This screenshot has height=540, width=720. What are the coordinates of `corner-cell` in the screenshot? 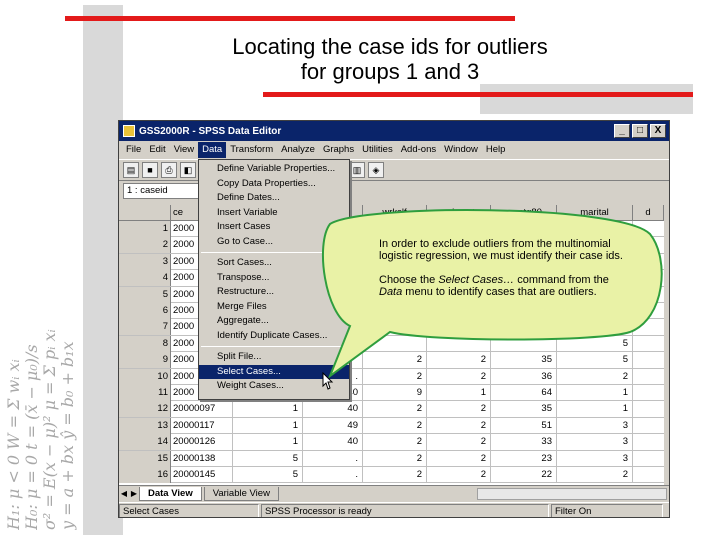 It's located at (145, 213).